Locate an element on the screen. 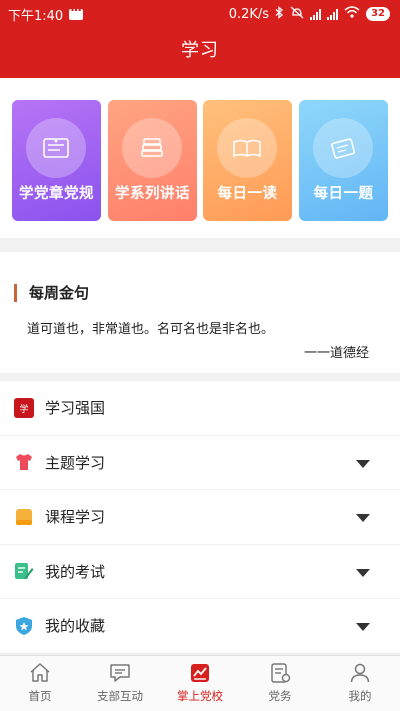 This screenshot has height=711, width=400. menu-item-my-exams: 我的考试 is located at coordinates (200, 572).